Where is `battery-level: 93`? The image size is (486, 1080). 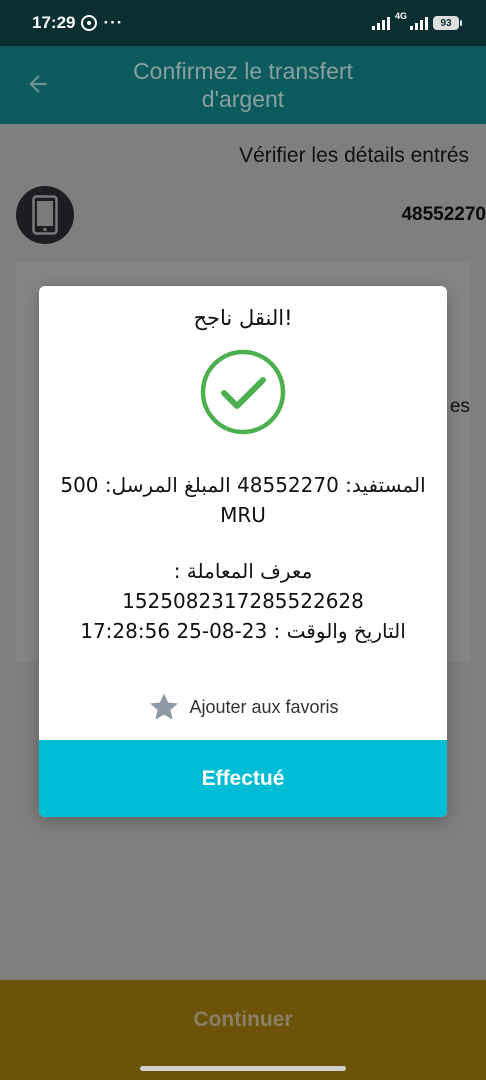
battery-level: 93 is located at coordinates (446, 23).